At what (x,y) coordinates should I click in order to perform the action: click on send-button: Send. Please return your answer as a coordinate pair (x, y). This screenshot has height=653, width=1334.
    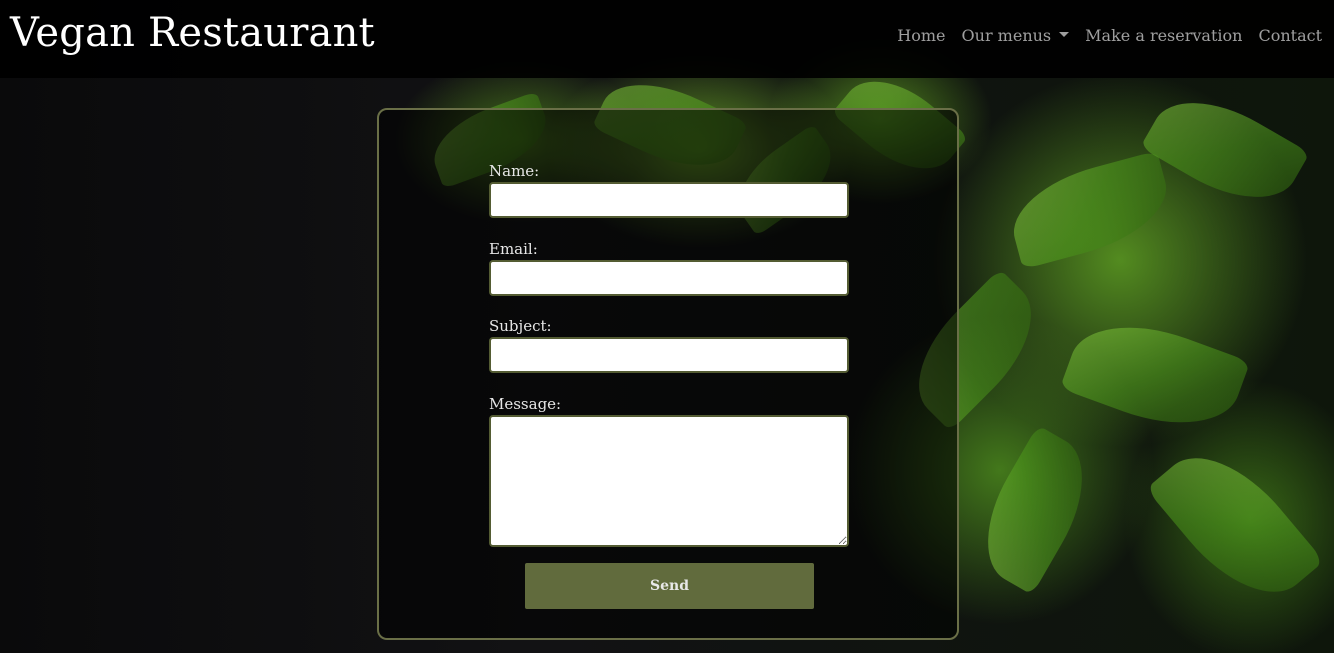
    Looking at the image, I should click on (669, 586).